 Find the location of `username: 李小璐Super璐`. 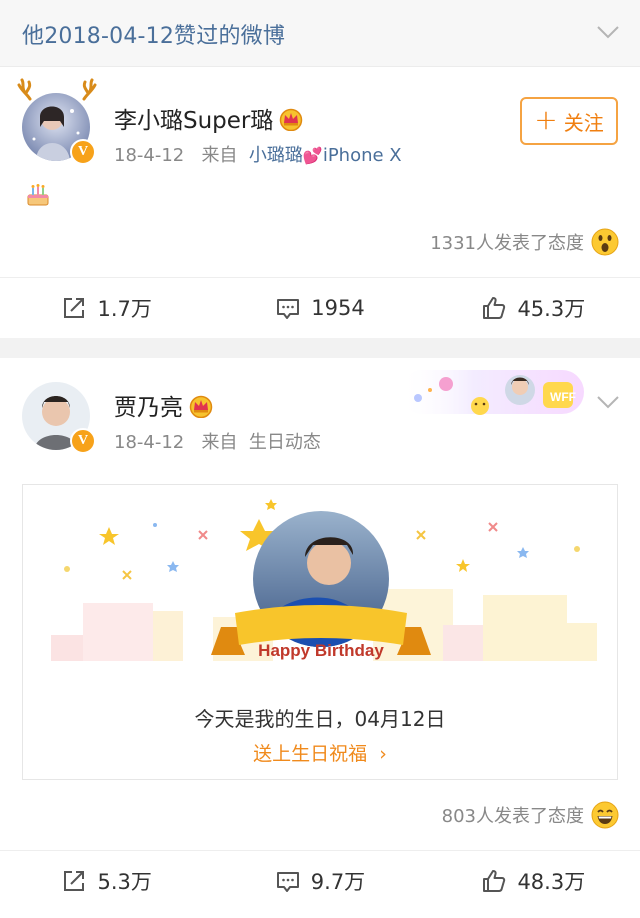

username: 李小璐Super璐 is located at coordinates (193, 121).